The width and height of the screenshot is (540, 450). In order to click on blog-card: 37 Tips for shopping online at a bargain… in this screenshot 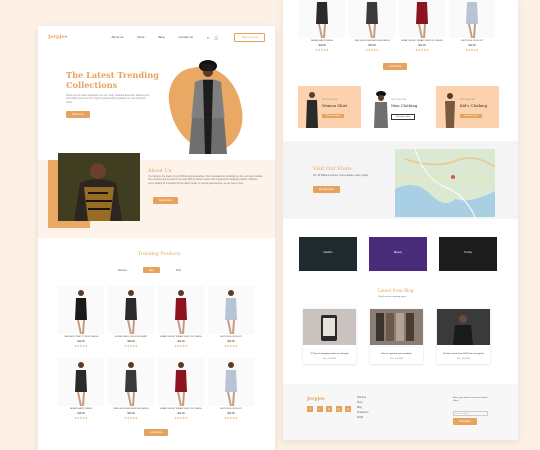, I will do `click(329, 336)`.